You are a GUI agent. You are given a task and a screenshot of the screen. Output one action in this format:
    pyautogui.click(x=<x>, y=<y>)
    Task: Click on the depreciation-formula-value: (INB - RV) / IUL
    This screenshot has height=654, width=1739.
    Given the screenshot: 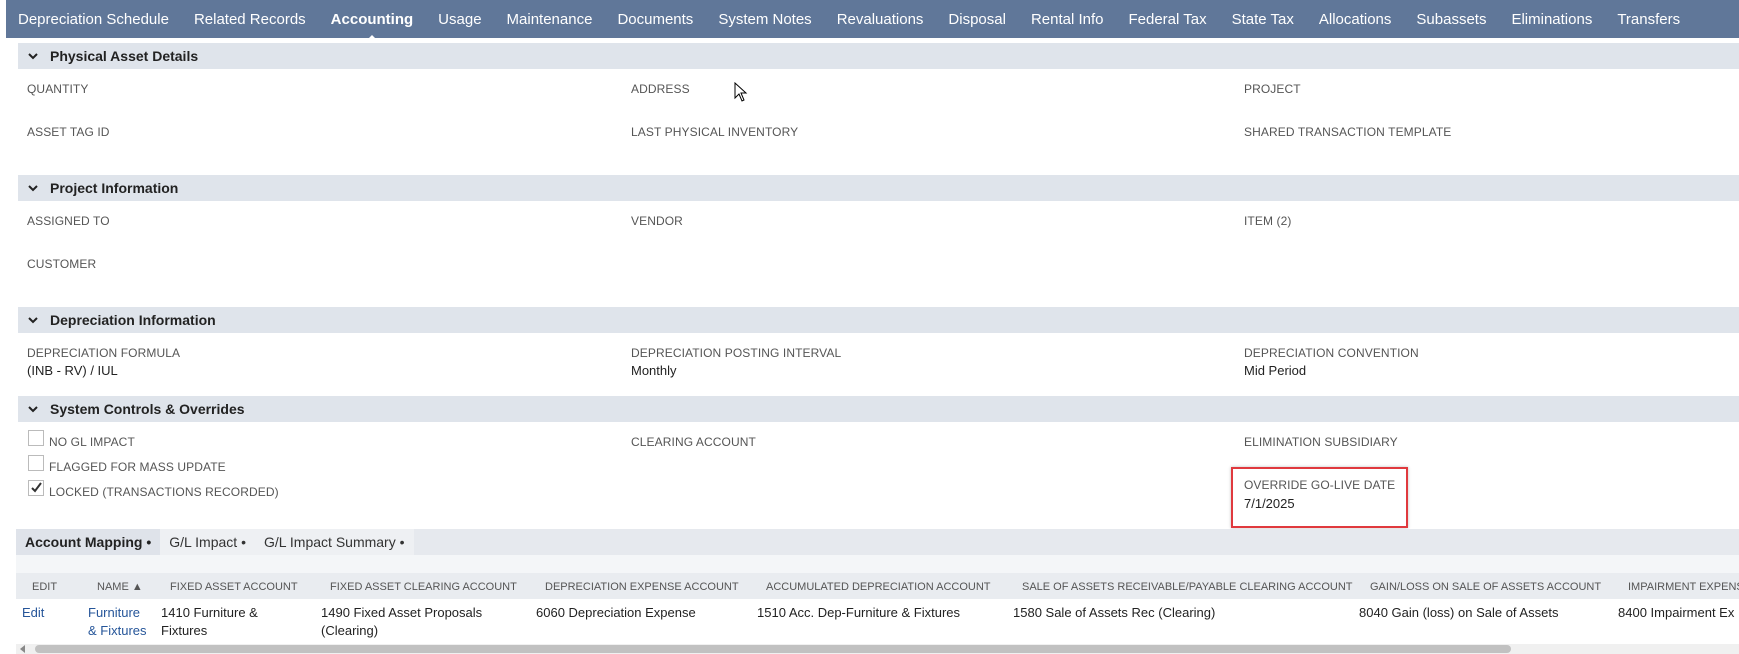 What is the action you would take?
    pyautogui.click(x=72, y=370)
    